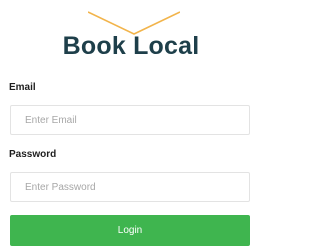  I want to click on email-input, so click(130, 120).